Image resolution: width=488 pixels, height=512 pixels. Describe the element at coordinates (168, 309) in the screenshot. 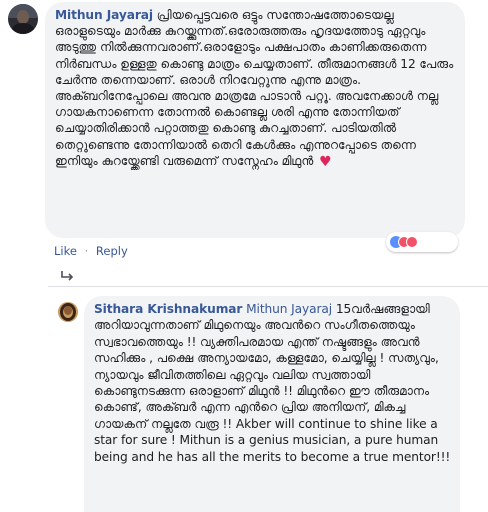

I see `reply-author: Sithara Krishnakumar` at that location.